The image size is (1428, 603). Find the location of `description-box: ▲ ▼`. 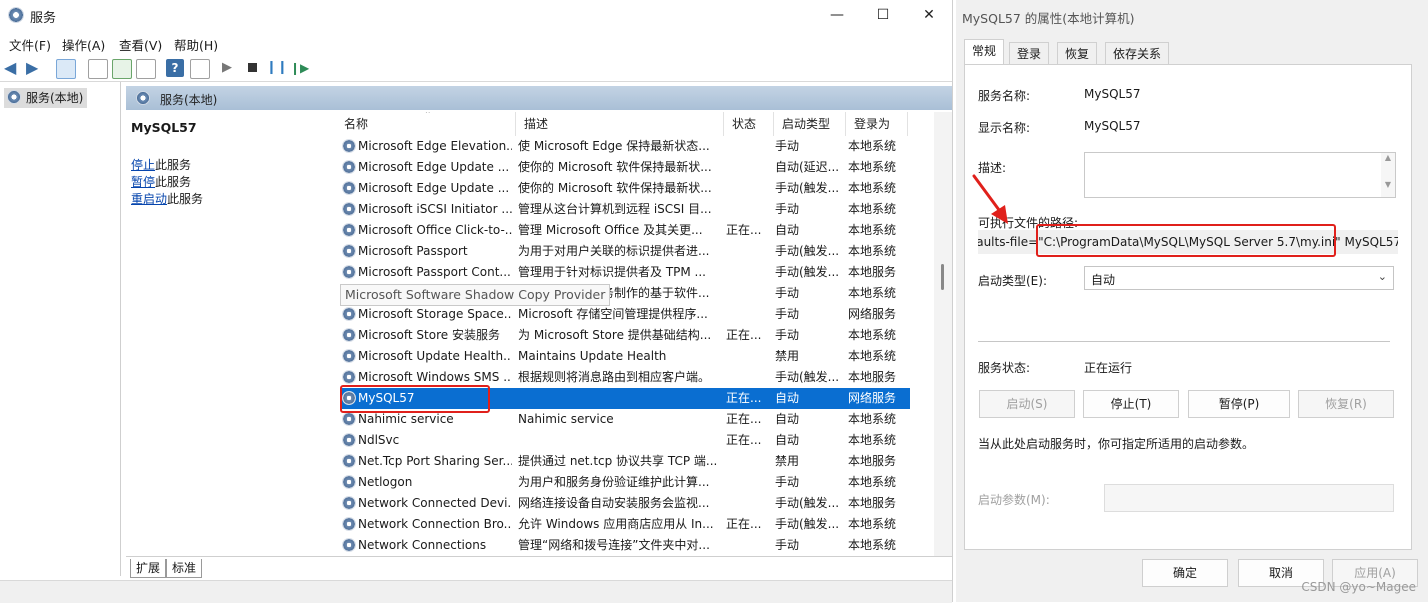

description-box: ▲ ▼ is located at coordinates (1240, 175).